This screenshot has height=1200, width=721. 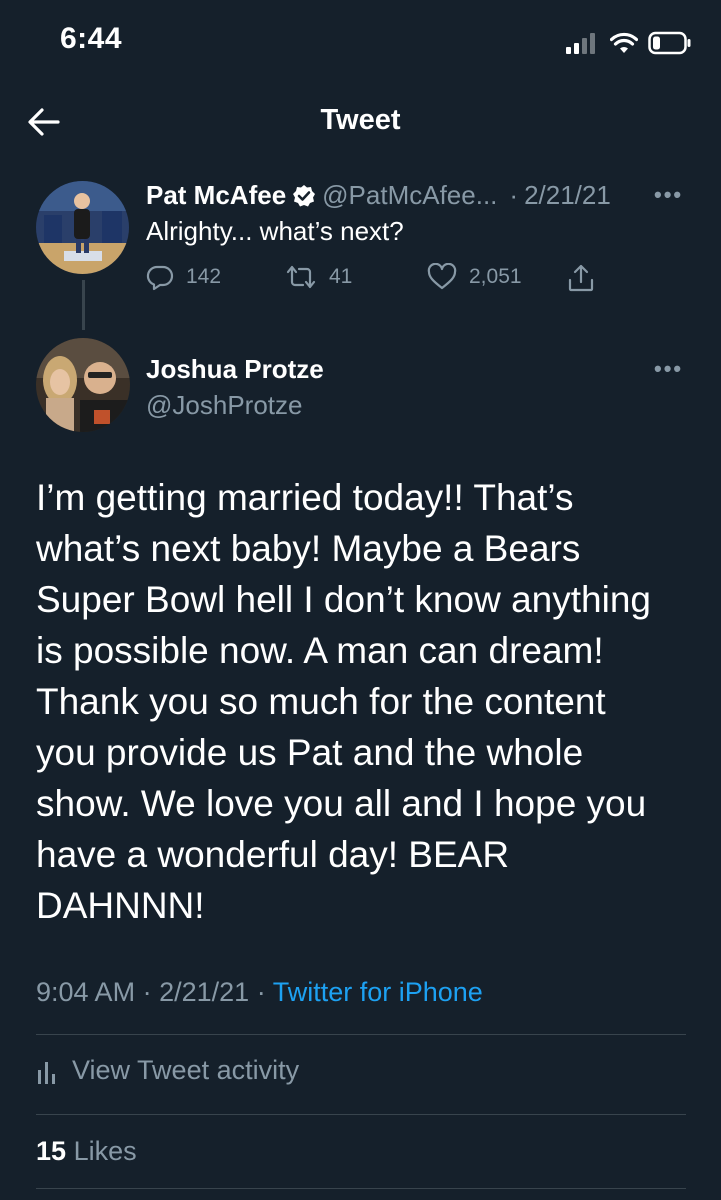 I want to click on view-tweet-activity-label: View Tweet activity, so click(x=186, y=1070).